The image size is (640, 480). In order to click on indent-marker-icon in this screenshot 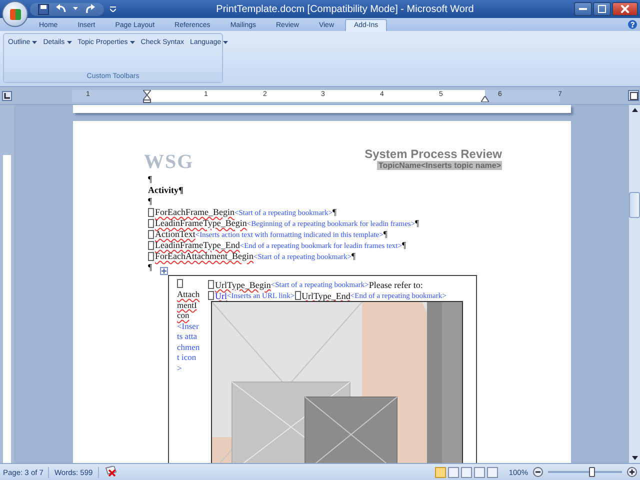, I will do `click(147, 96)`.